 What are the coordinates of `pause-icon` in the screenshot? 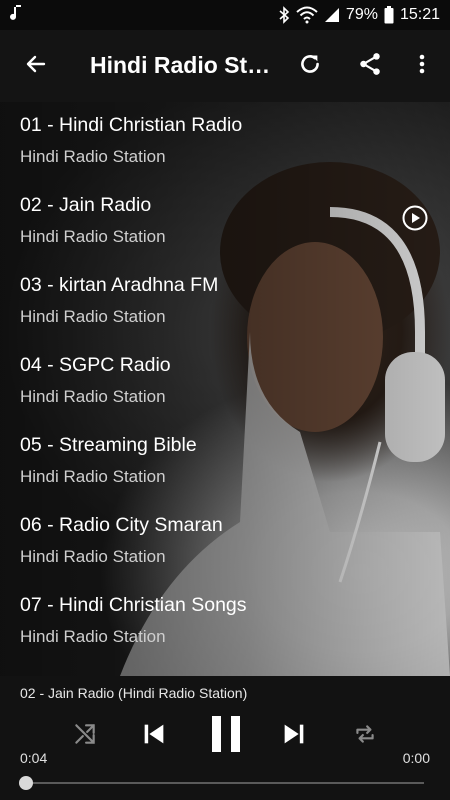 It's located at (226, 736).